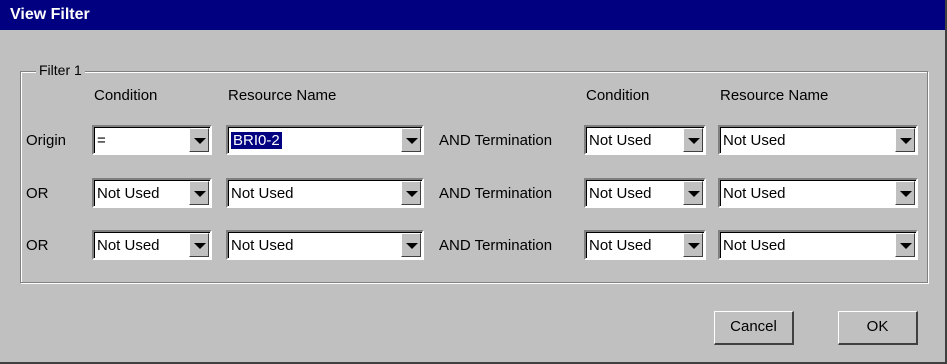 The width and height of the screenshot is (947, 364). Describe the element at coordinates (472, 15) in the screenshot. I see `title-bar: View Filter` at that location.